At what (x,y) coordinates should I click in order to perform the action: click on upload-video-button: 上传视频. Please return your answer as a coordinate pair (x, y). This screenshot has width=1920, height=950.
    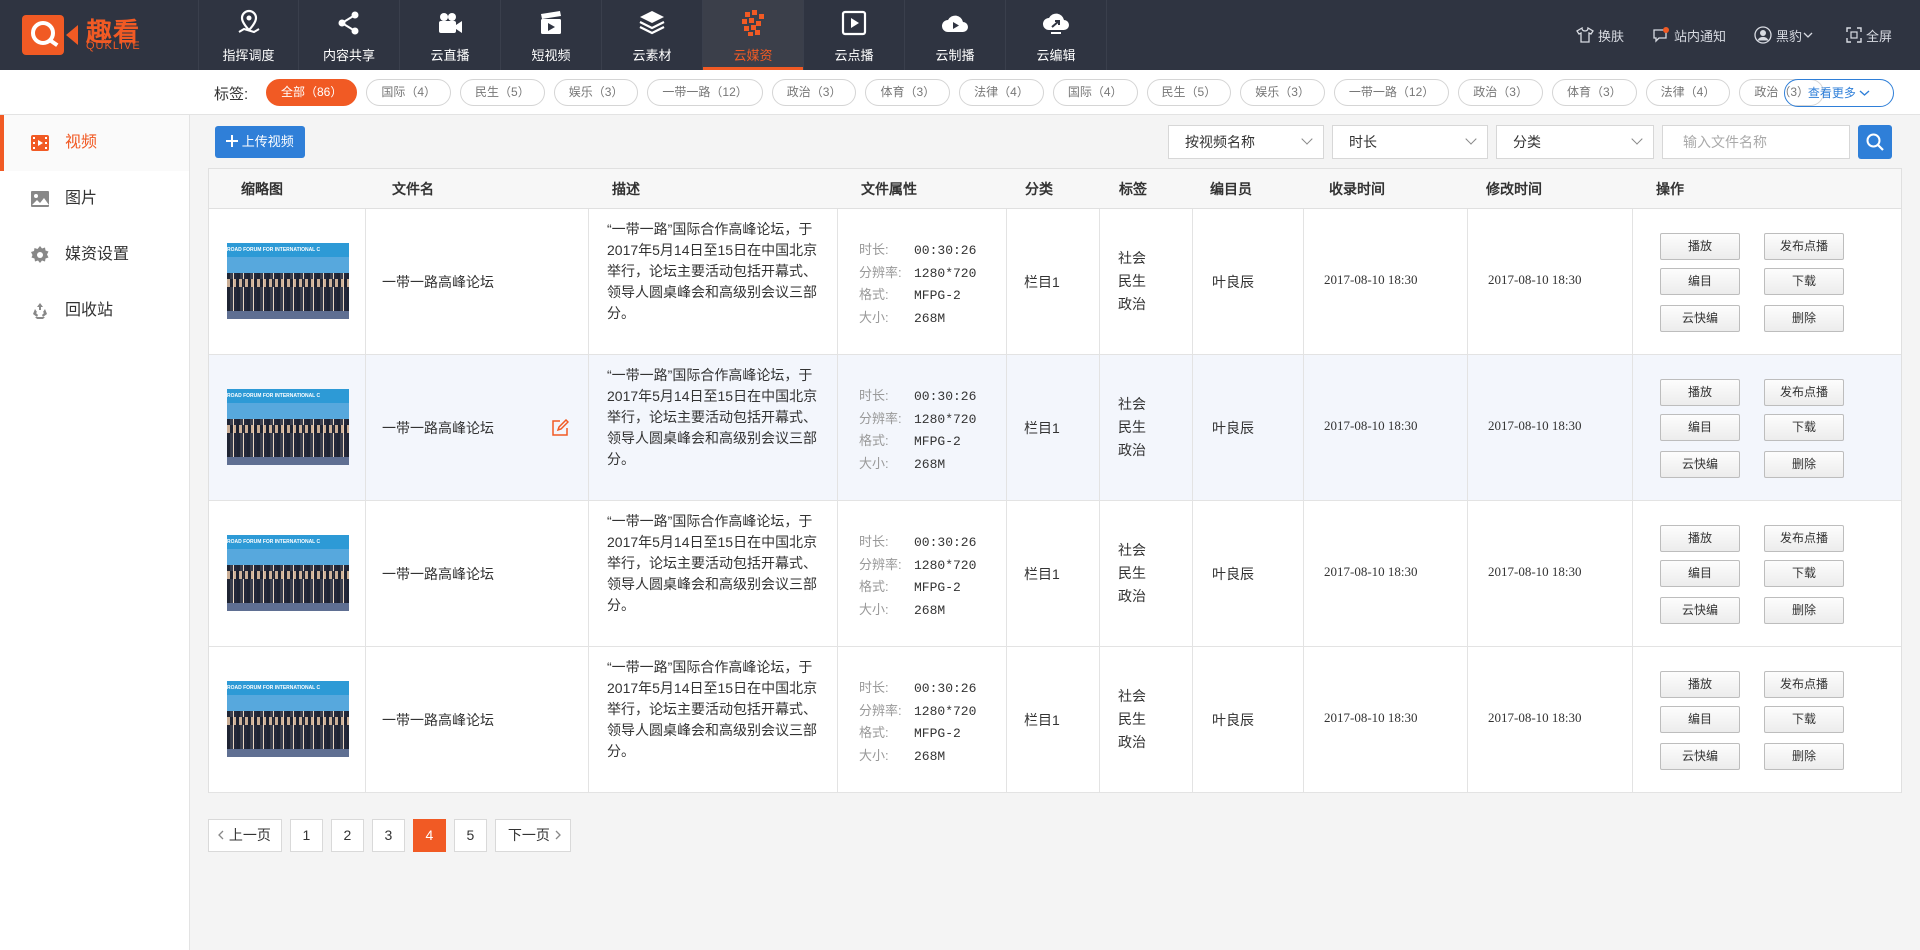
    Looking at the image, I should click on (260, 142).